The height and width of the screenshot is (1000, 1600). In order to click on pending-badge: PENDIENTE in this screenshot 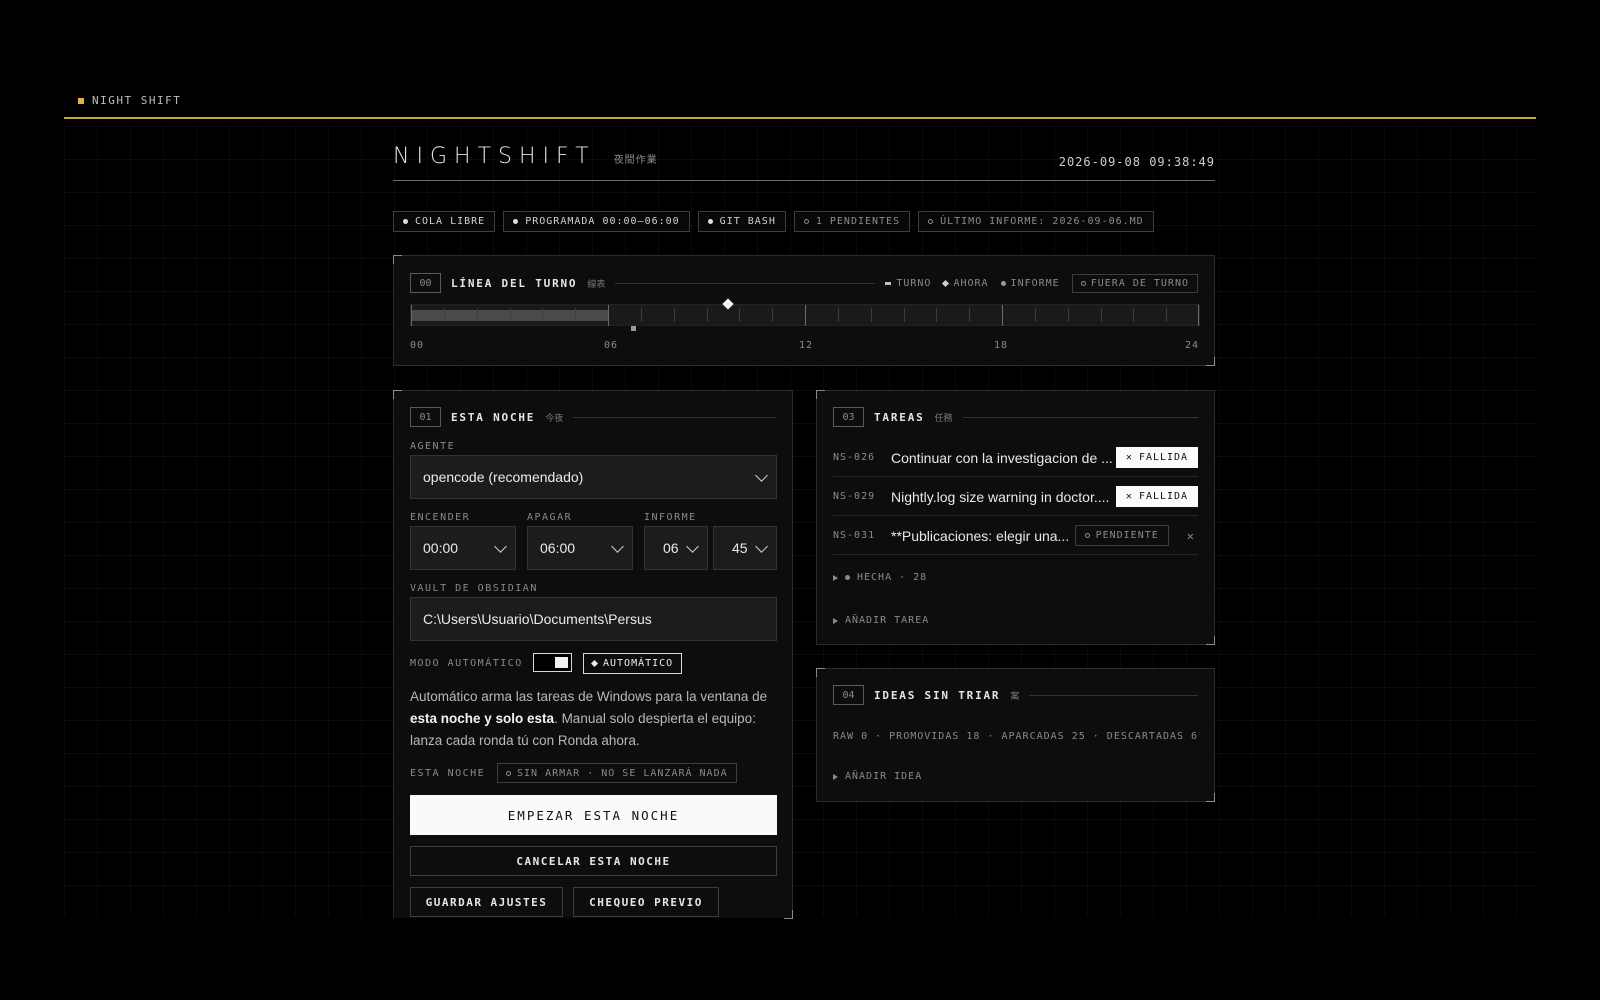, I will do `click(1121, 535)`.